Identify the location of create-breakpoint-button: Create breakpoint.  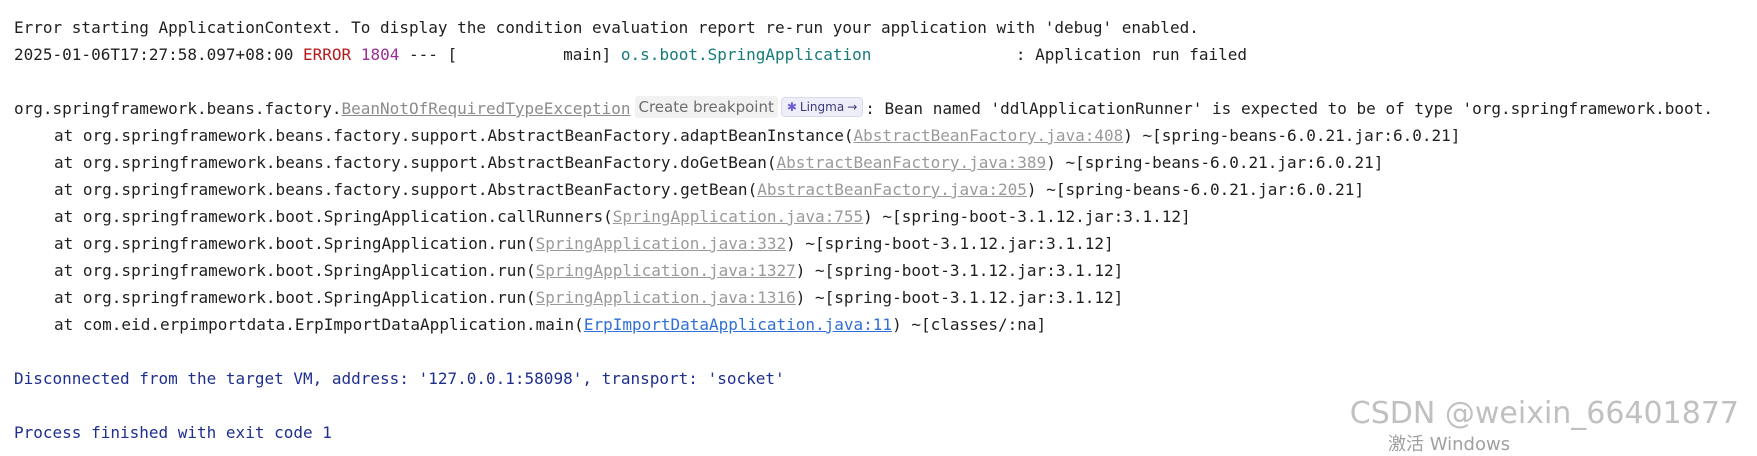
(706, 107).